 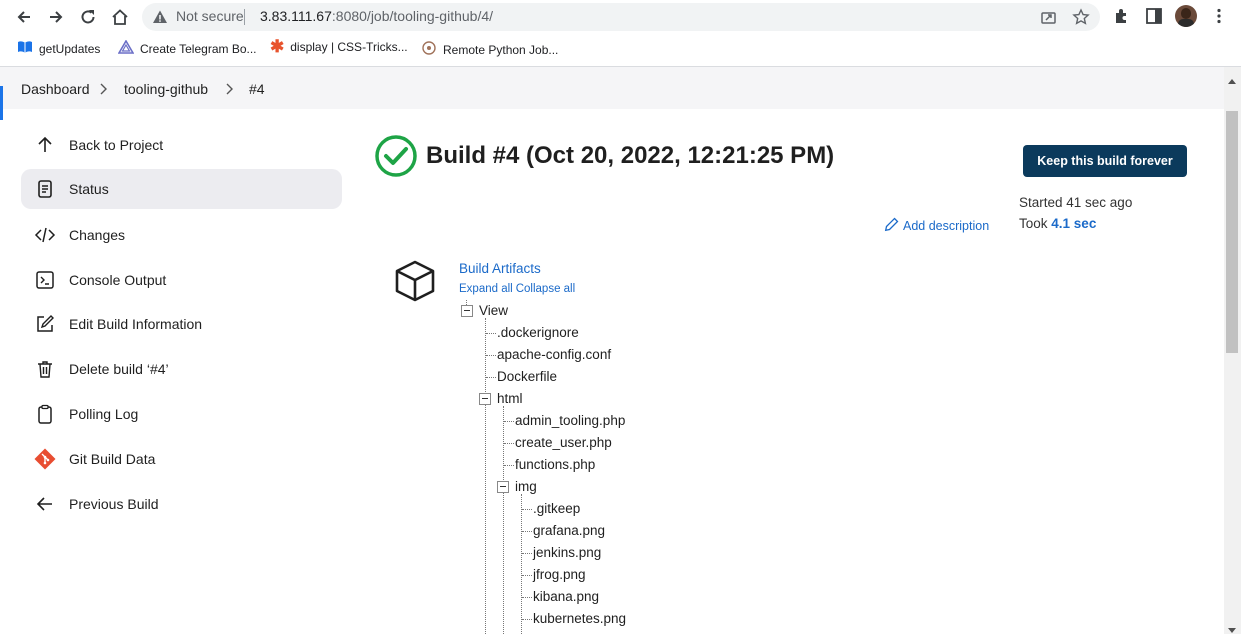 I want to click on tree-file-functions: functions.php, so click(x=555, y=464).